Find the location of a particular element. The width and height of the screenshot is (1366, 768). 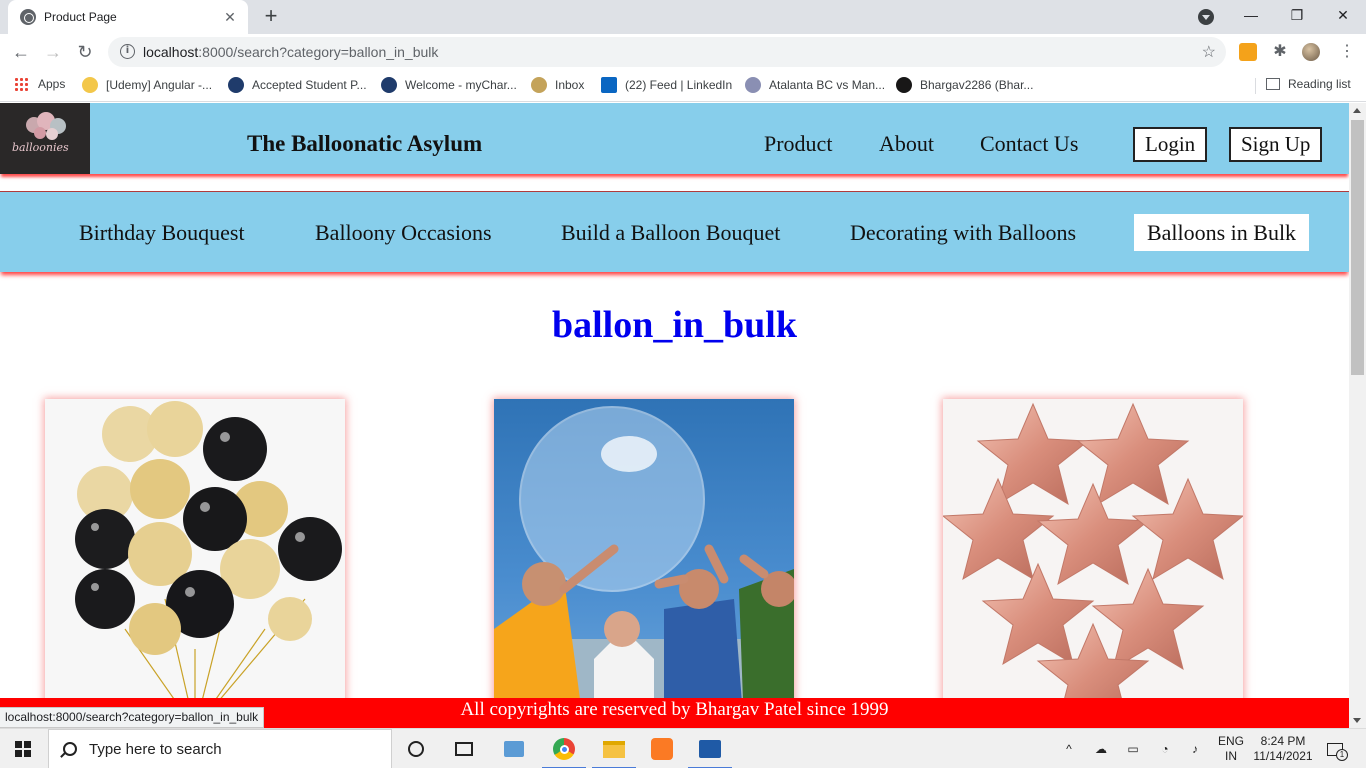

site-info-icon: i is located at coordinates (127, 51).